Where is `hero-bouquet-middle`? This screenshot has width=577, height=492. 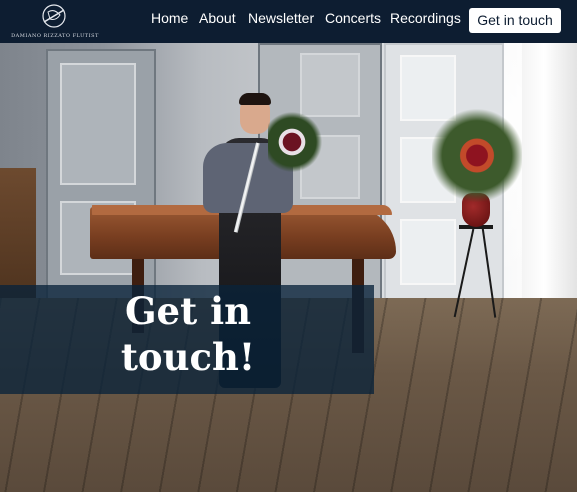 hero-bouquet-middle is located at coordinates (298, 142).